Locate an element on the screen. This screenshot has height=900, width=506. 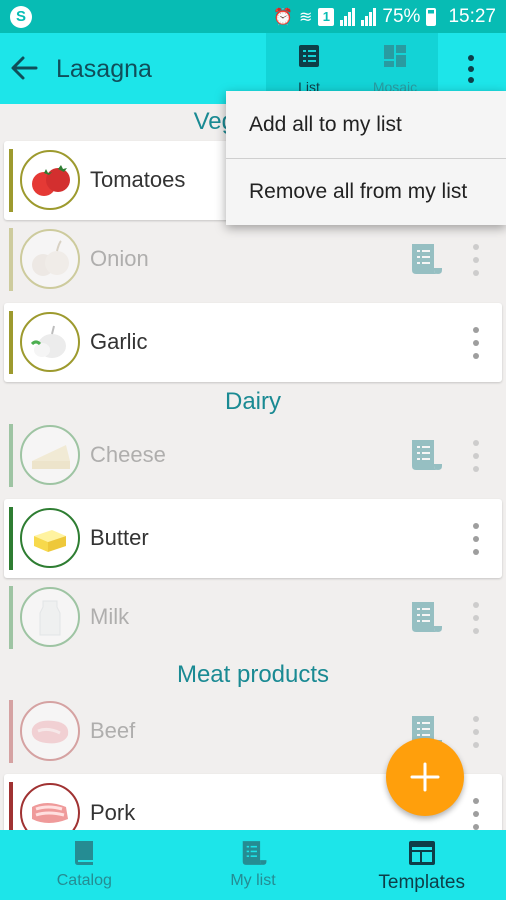
item-name: Cheese is located at coordinates (128, 454).